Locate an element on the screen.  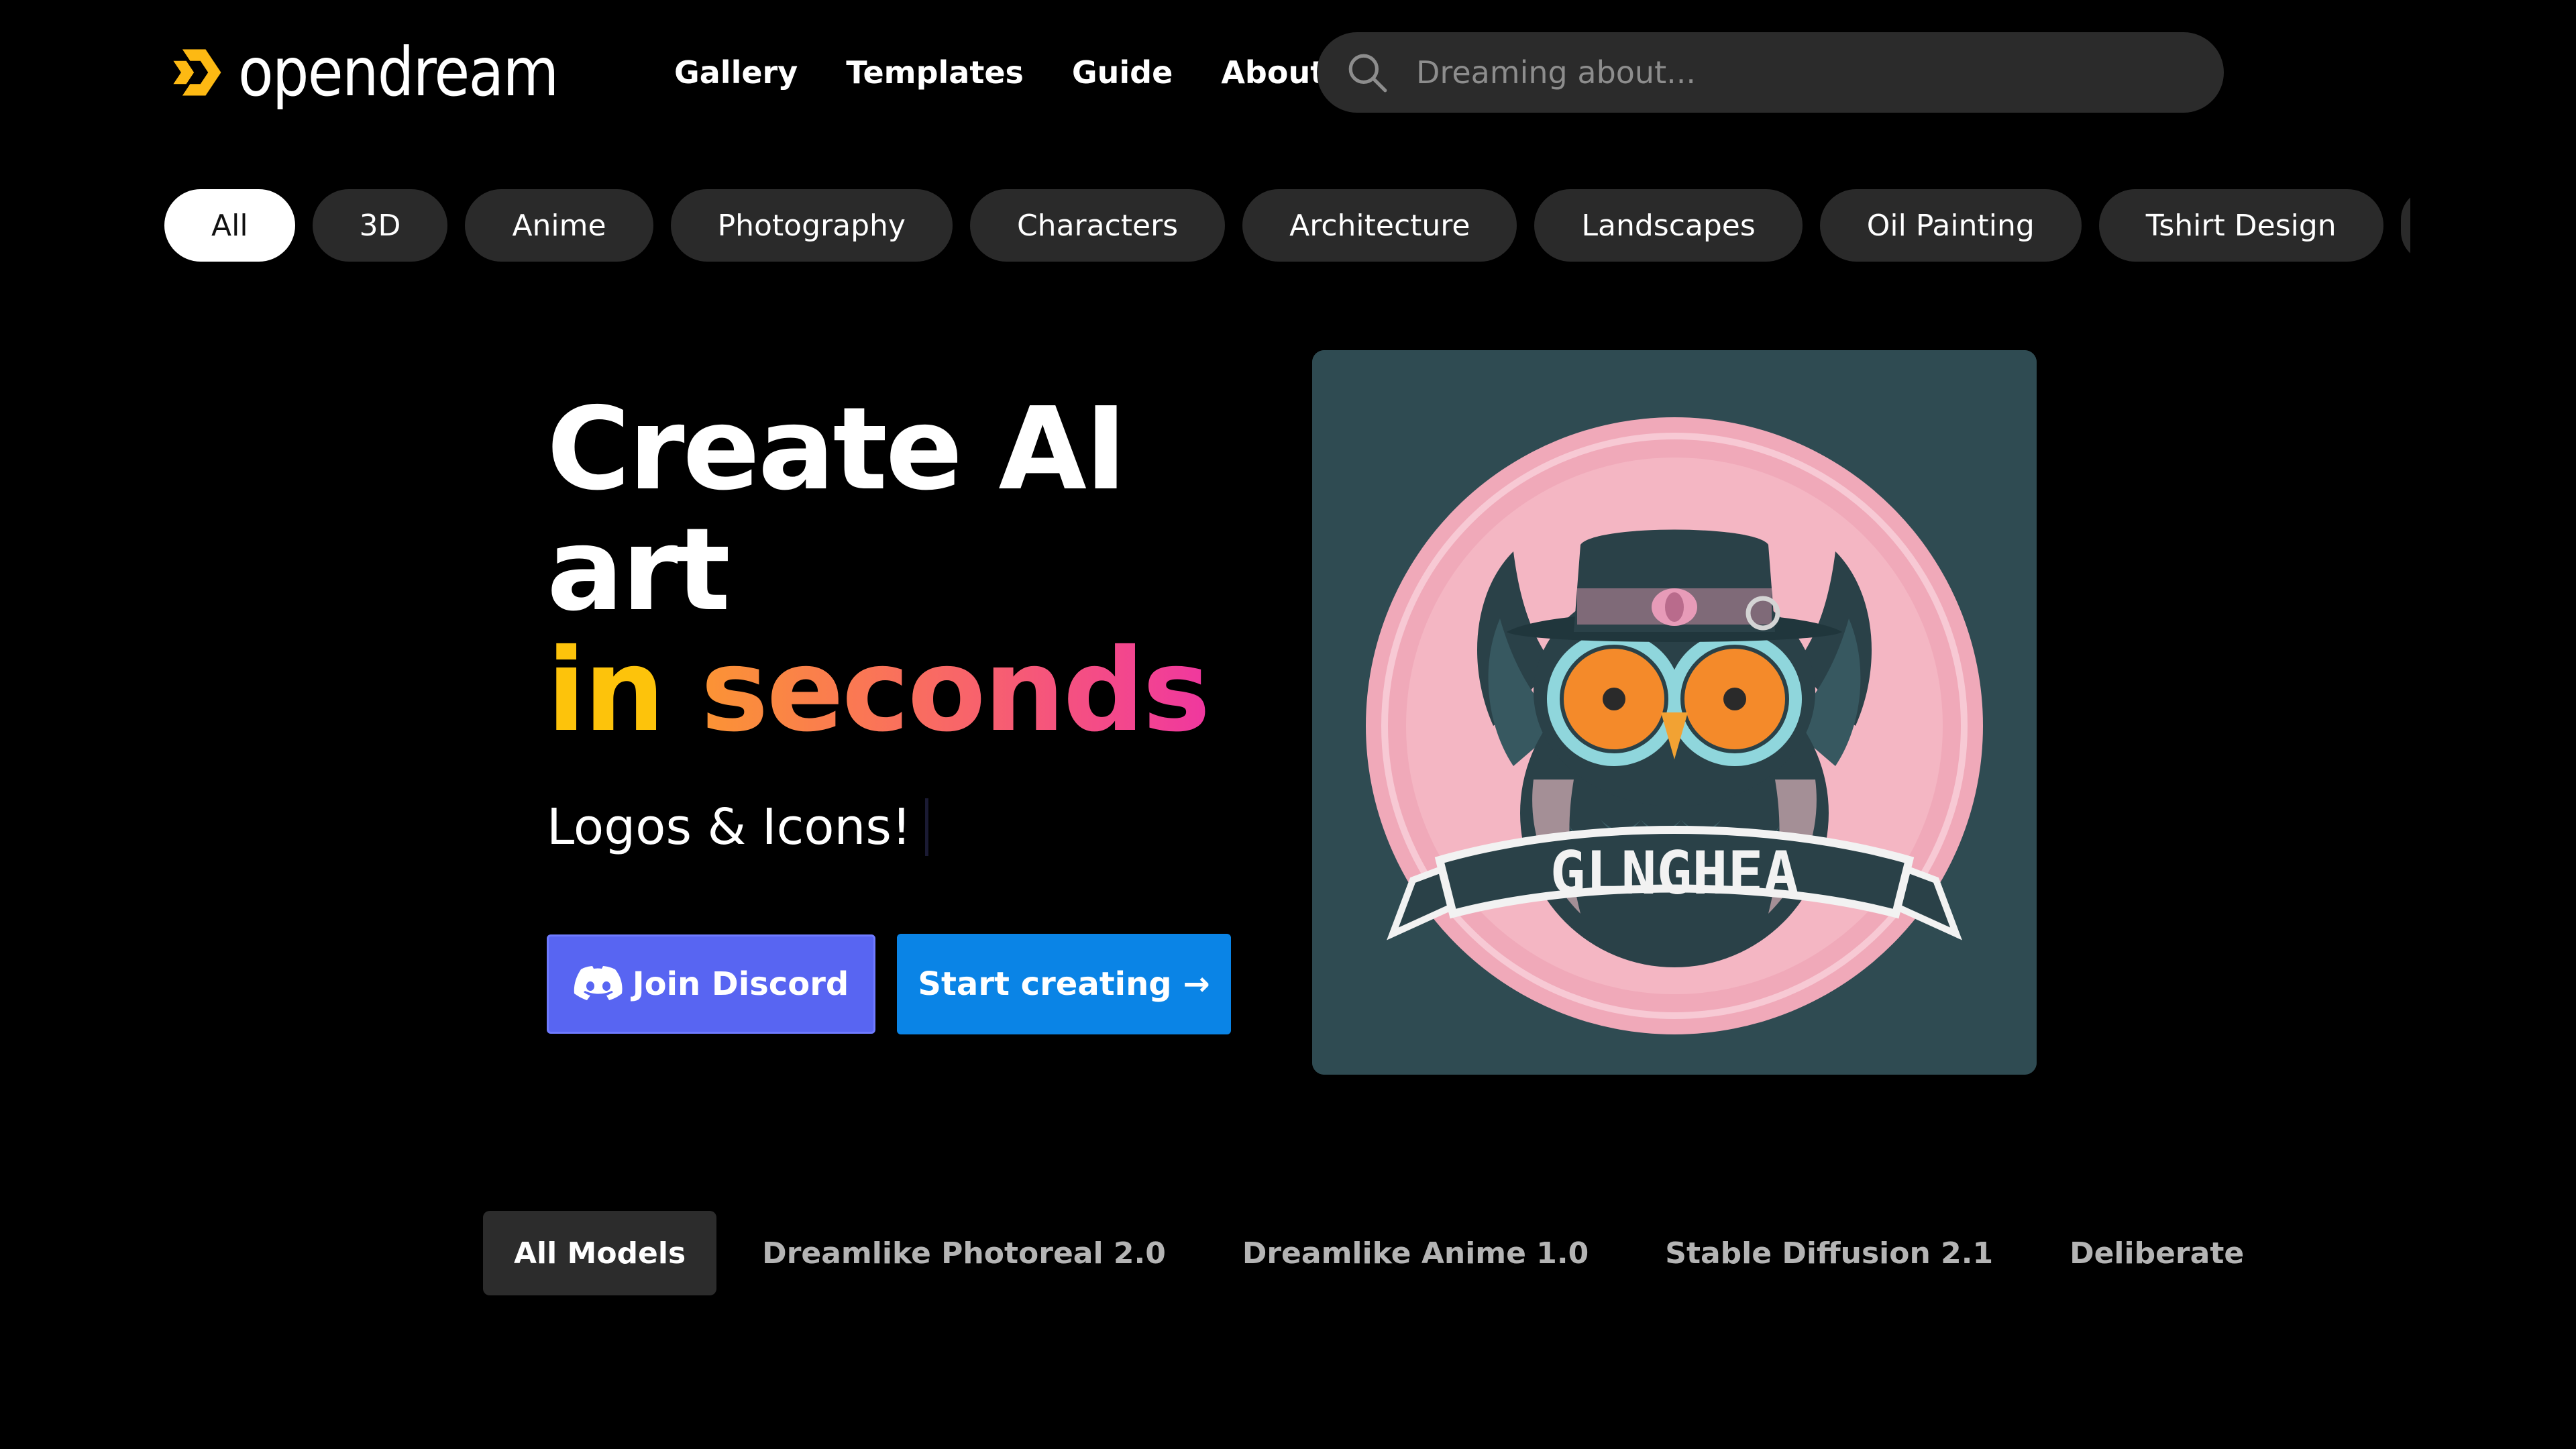
hero-title-line2: art is located at coordinates (639, 570).